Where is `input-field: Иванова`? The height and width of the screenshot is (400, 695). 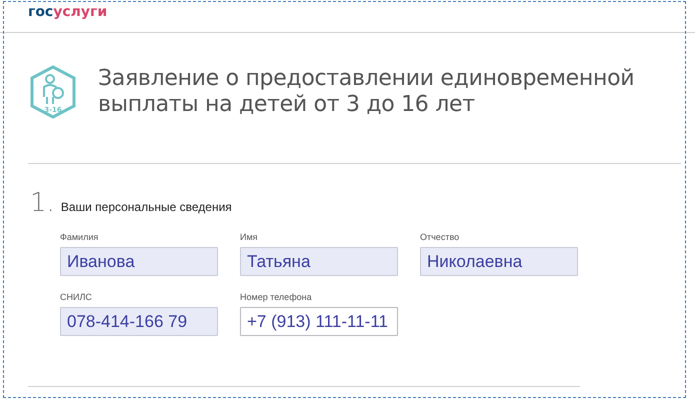 input-field: Иванова is located at coordinates (139, 261).